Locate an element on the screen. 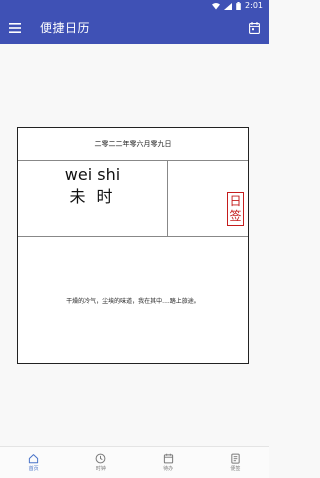  tab-home-label: 首页 is located at coordinates (33, 469).